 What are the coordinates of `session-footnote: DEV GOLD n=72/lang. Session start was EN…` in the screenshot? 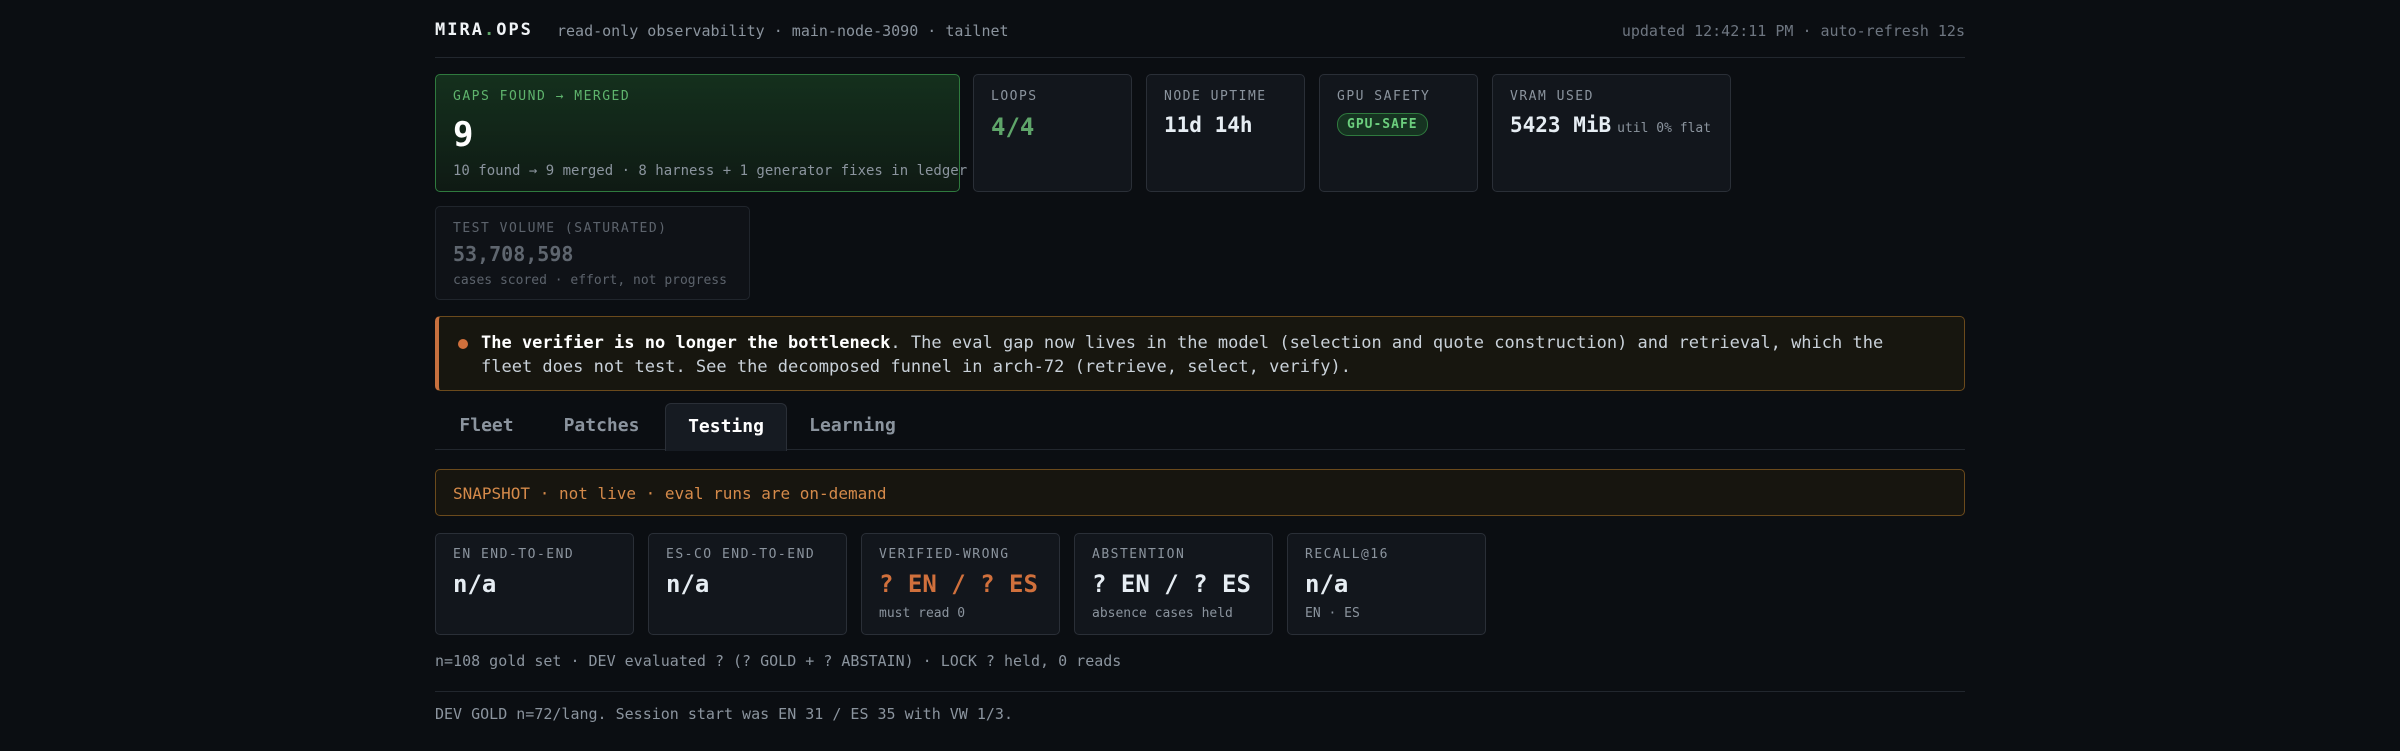 It's located at (724, 714).